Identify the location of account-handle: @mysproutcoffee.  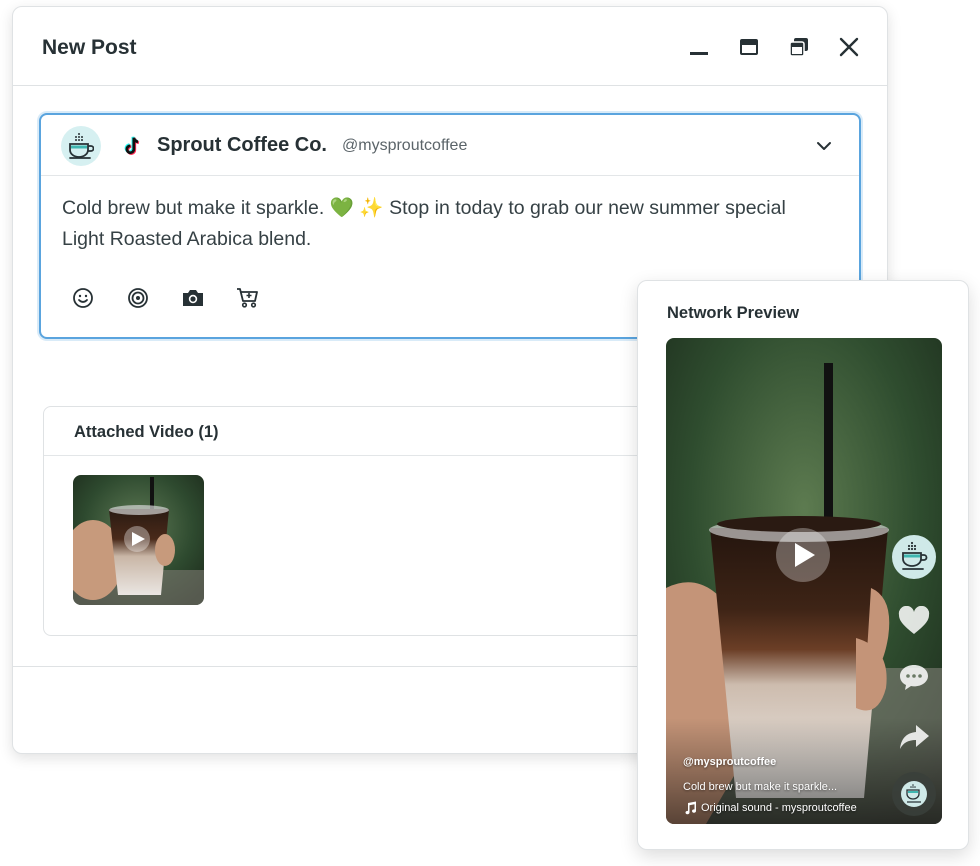
(405, 145).